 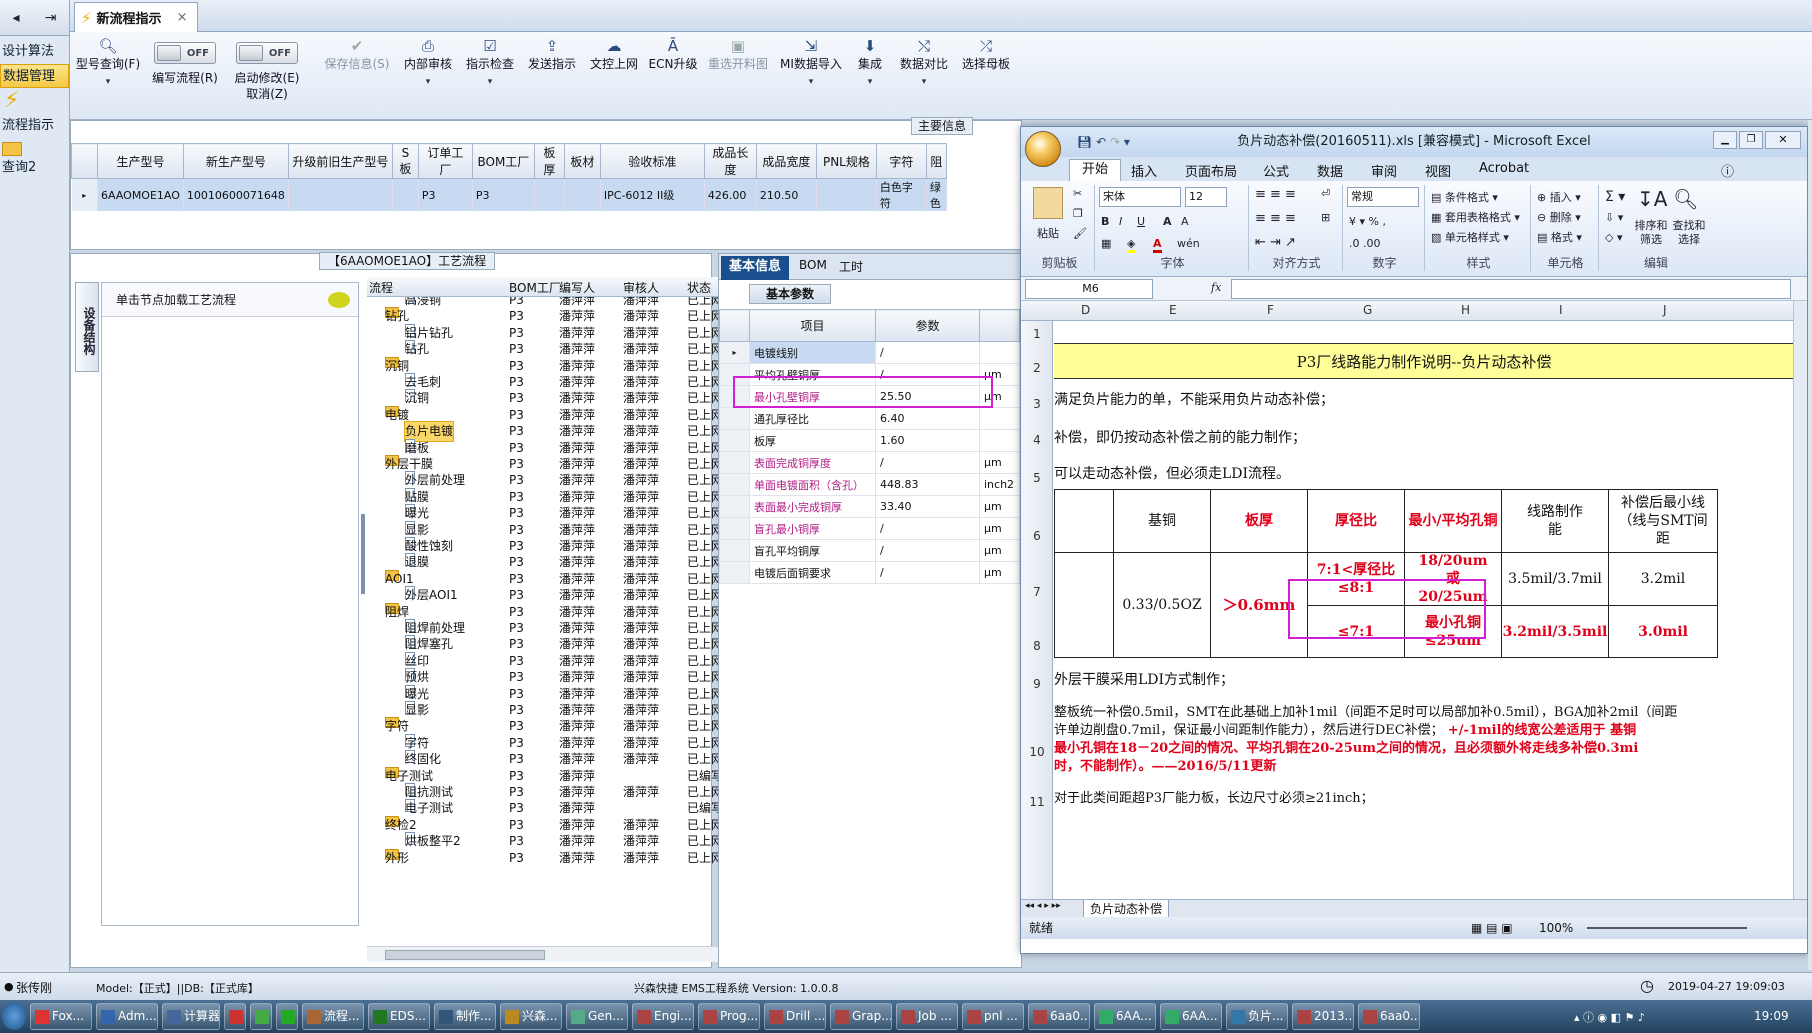 What do you see at coordinates (1559, 217) in the screenshot?
I see `delete-cells-button: ⊖ 删除 ▾` at bounding box center [1559, 217].